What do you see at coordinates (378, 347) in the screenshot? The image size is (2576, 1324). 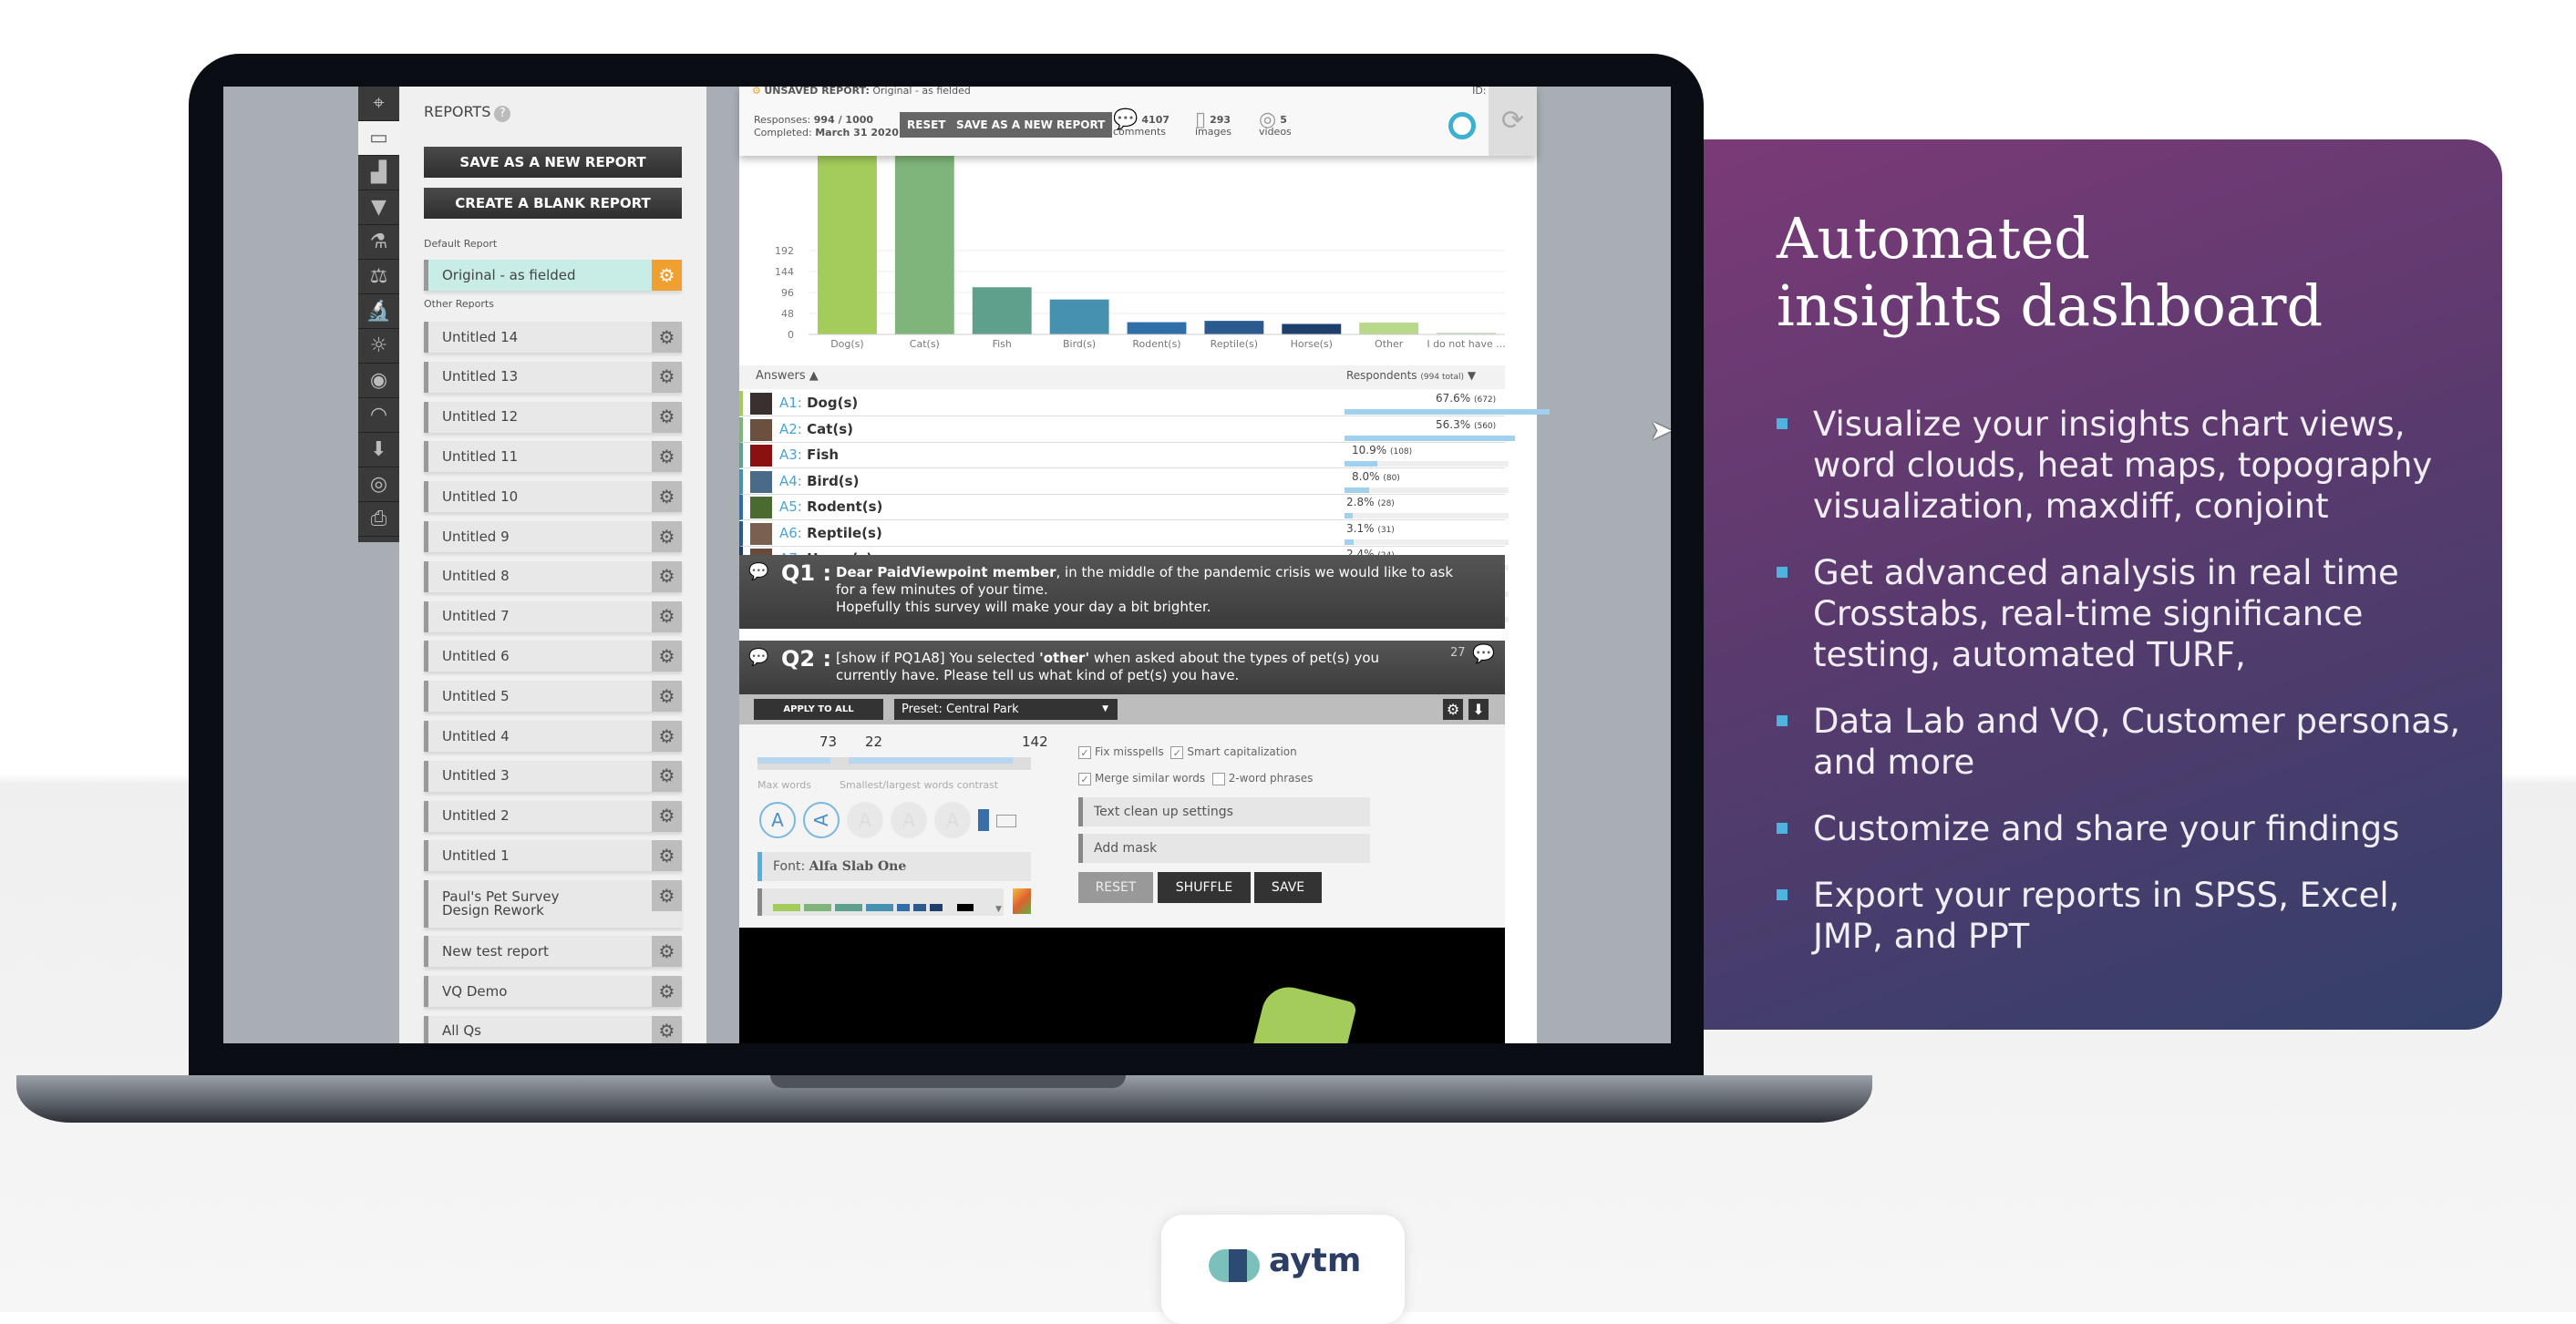 I see `sun-icon: ☼` at bounding box center [378, 347].